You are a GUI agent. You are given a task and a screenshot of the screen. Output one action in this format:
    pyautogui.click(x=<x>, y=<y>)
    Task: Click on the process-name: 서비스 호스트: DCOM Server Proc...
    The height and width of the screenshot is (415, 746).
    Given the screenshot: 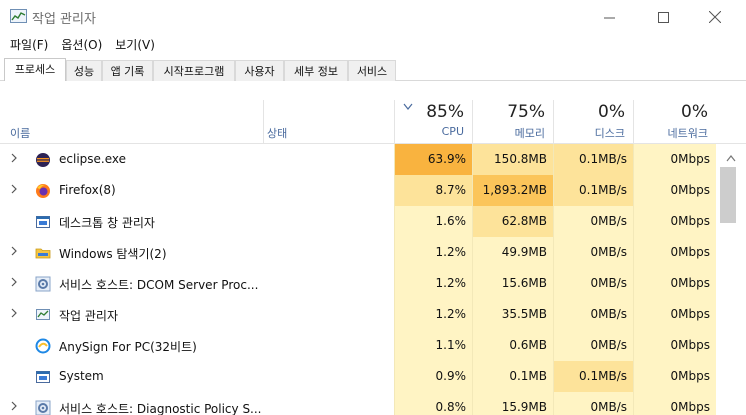 What is the action you would take?
    pyautogui.click(x=159, y=285)
    